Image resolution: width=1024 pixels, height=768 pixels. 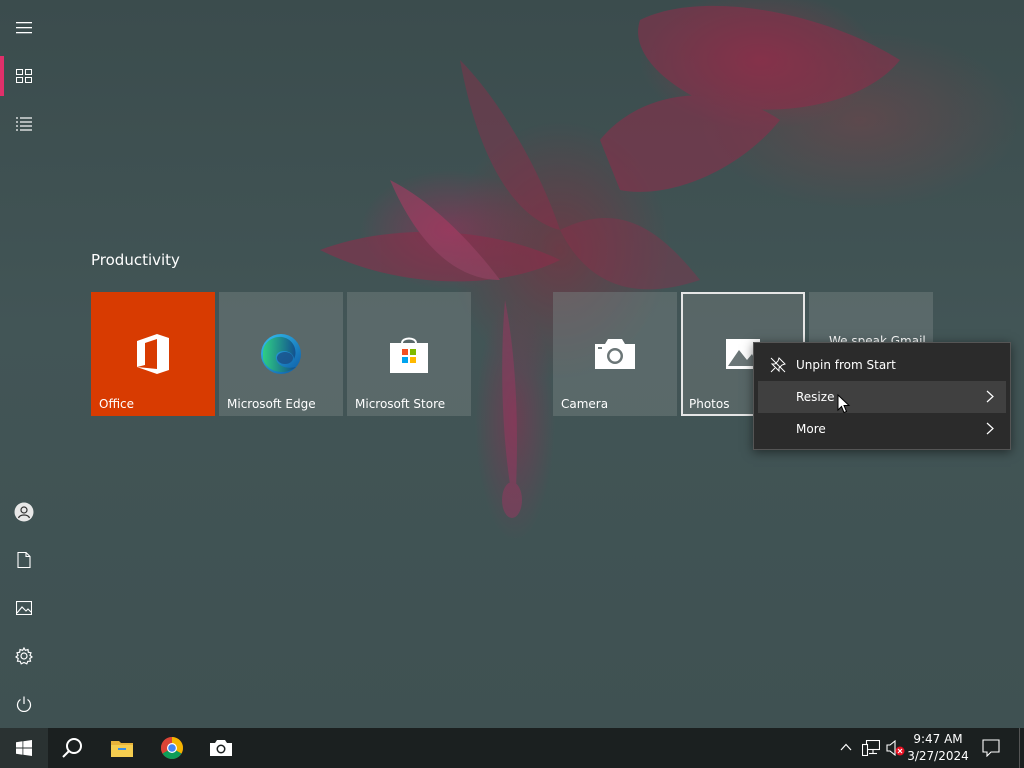 What do you see at coordinates (1019, 748) in the screenshot?
I see `show-desktop-divider` at bounding box center [1019, 748].